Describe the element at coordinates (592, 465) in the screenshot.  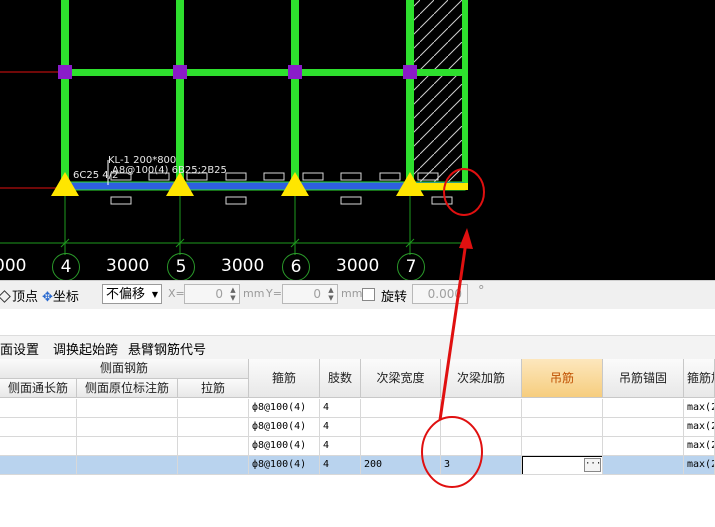
I see `ellipsis-button: ···` at that location.